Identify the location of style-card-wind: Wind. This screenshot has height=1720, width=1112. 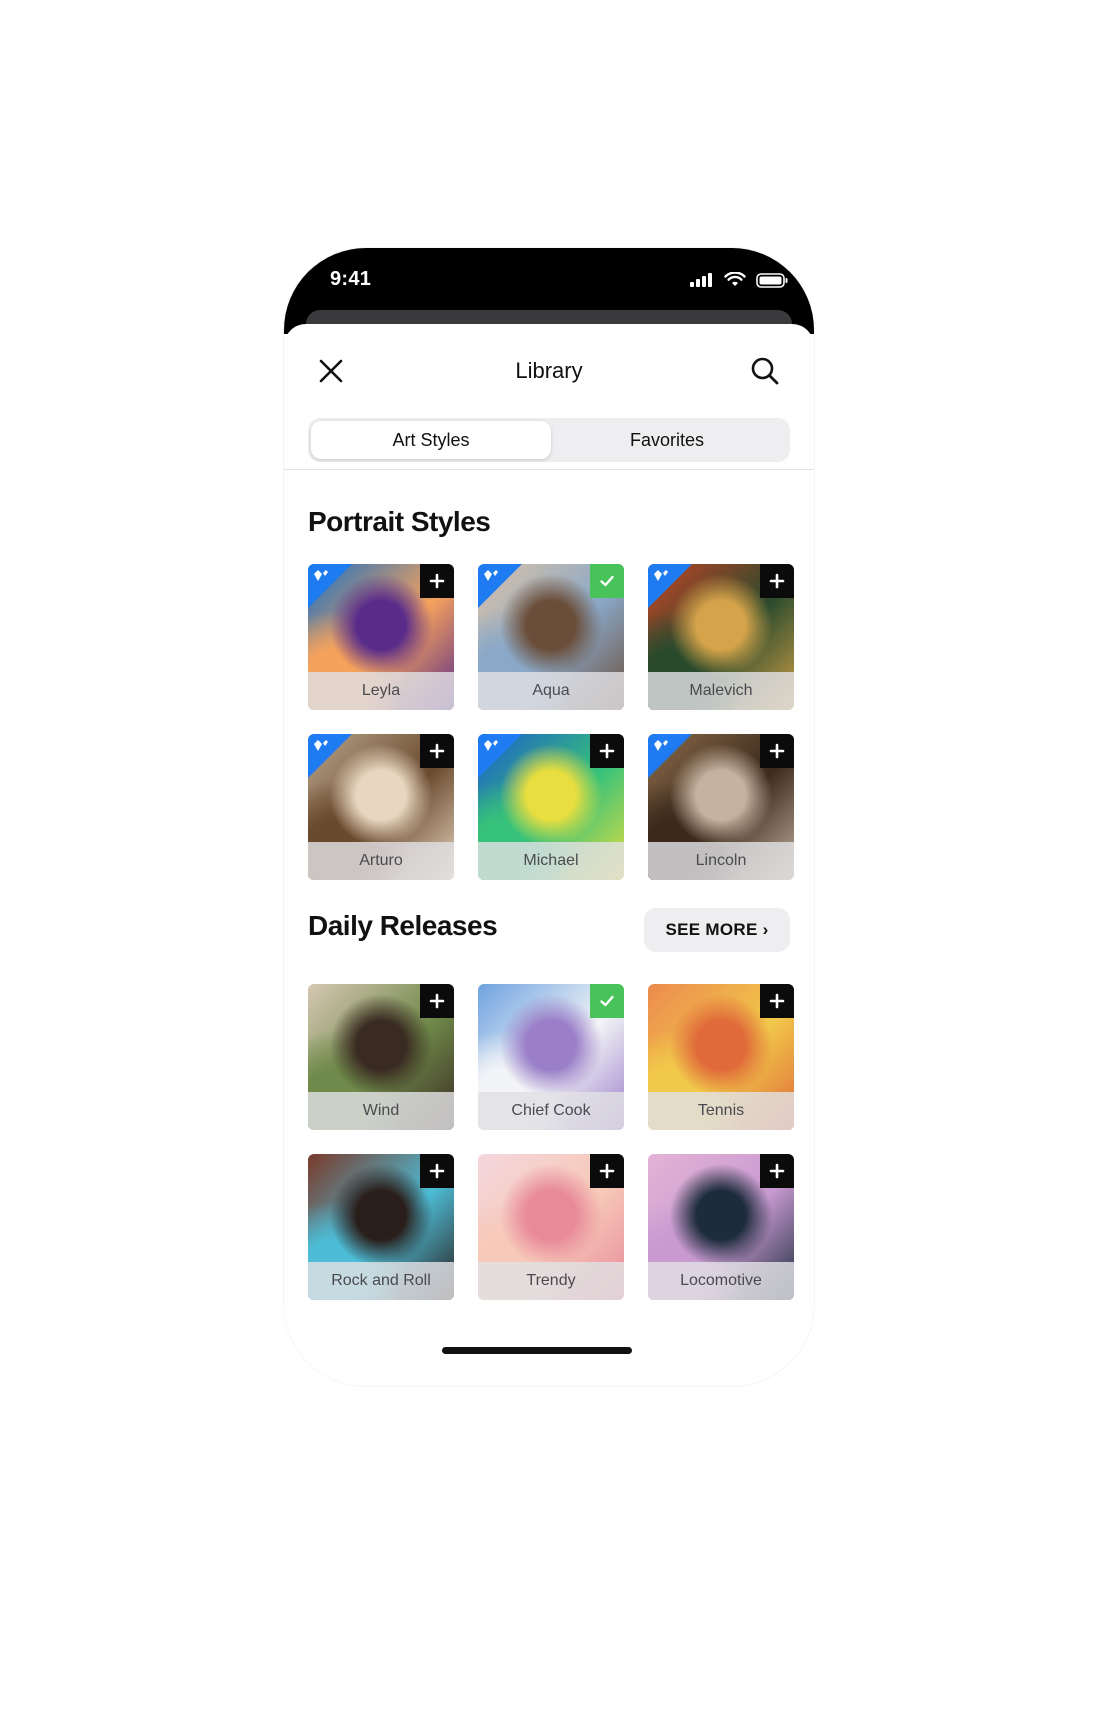
(381, 1057).